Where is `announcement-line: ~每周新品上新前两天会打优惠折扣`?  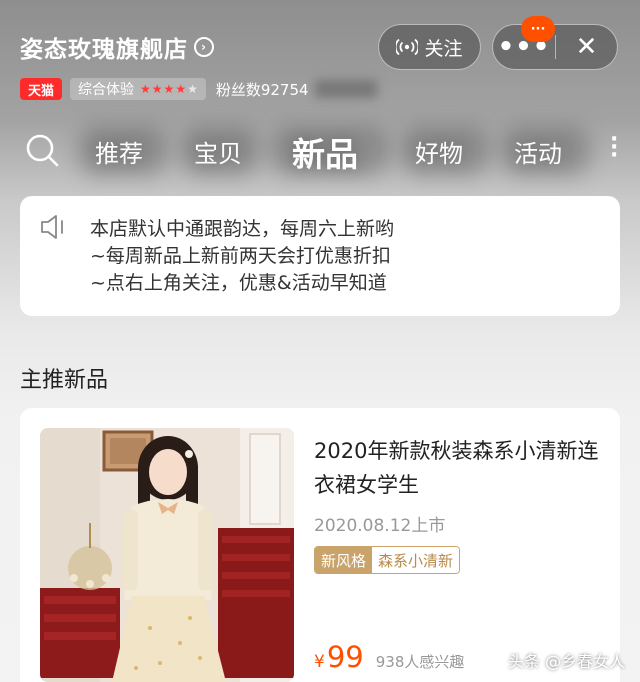 announcement-line: ~每周新品上新前两天会打优惠折扣 is located at coordinates (240, 256).